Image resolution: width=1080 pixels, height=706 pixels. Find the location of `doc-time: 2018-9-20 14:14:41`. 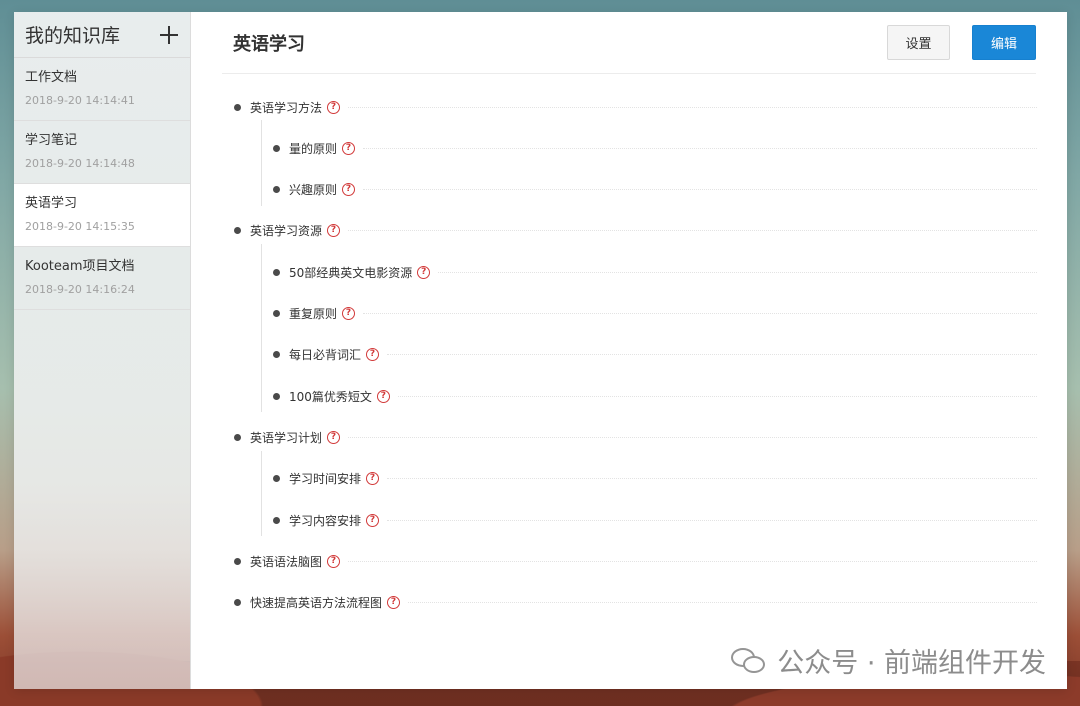

doc-time: 2018-9-20 14:14:41 is located at coordinates (80, 100).